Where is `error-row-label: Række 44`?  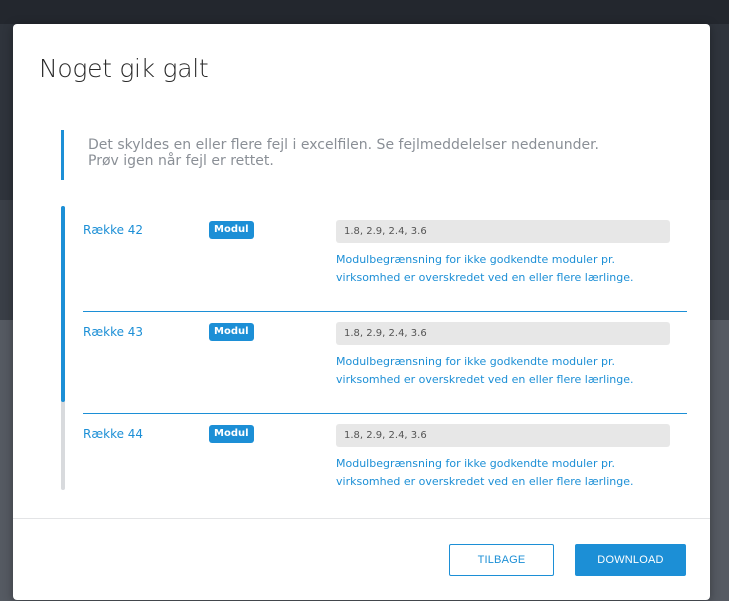
error-row-label: Række 44 is located at coordinates (113, 434).